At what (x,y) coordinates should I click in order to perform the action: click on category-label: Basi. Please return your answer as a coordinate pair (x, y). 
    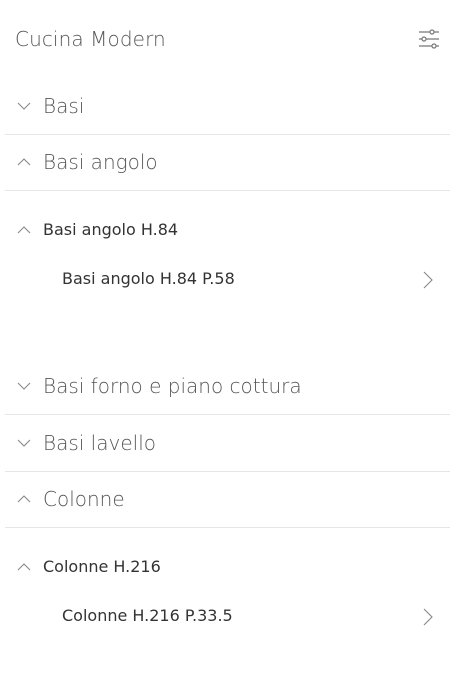
    Looking at the image, I should click on (64, 106).